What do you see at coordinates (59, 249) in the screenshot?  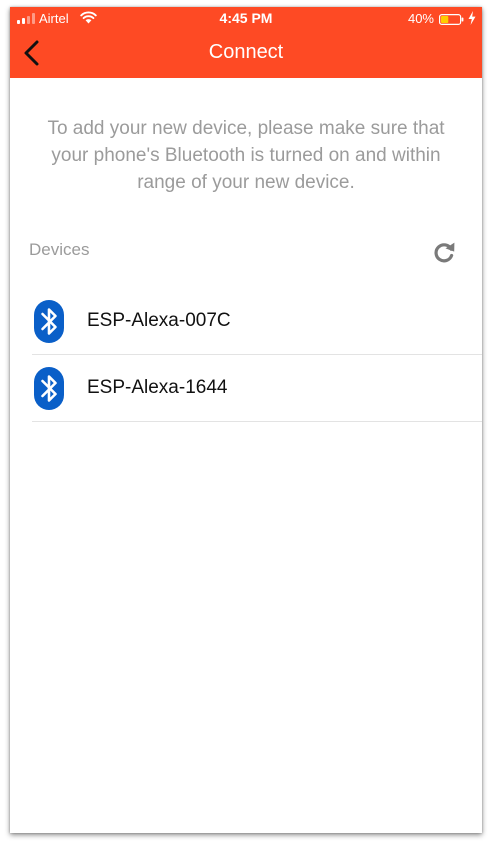 I see `devices-section-label: Devices` at bounding box center [59, 249].